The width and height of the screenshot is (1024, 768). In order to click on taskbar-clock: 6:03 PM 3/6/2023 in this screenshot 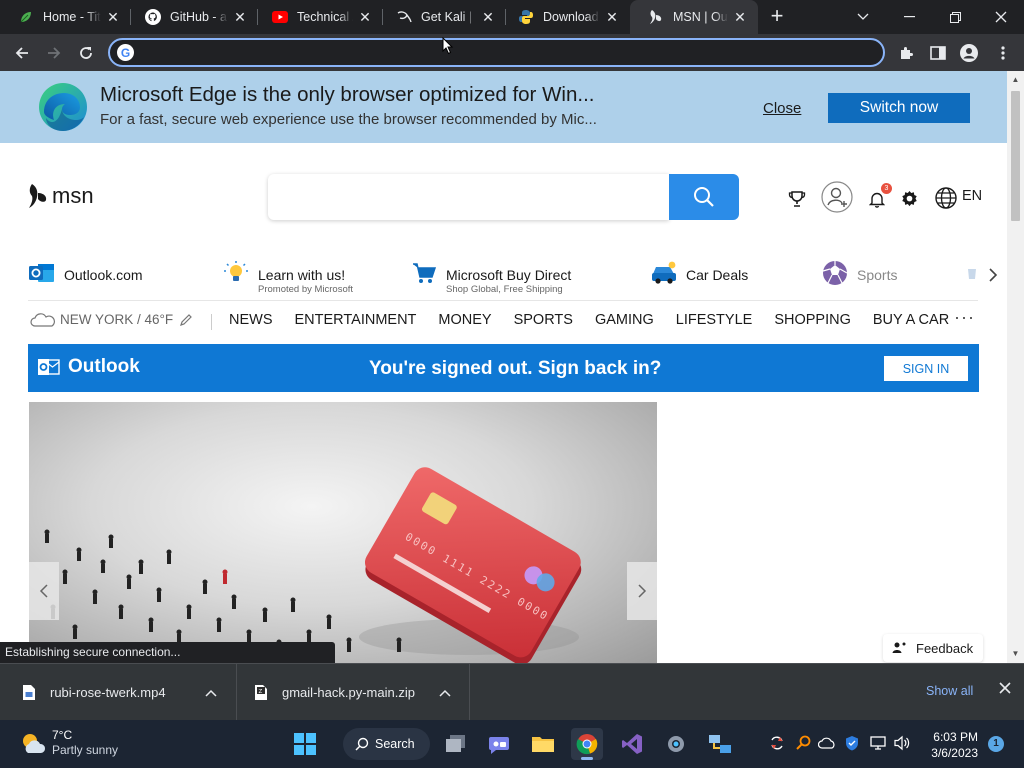, I will do `click(949, 745)`.